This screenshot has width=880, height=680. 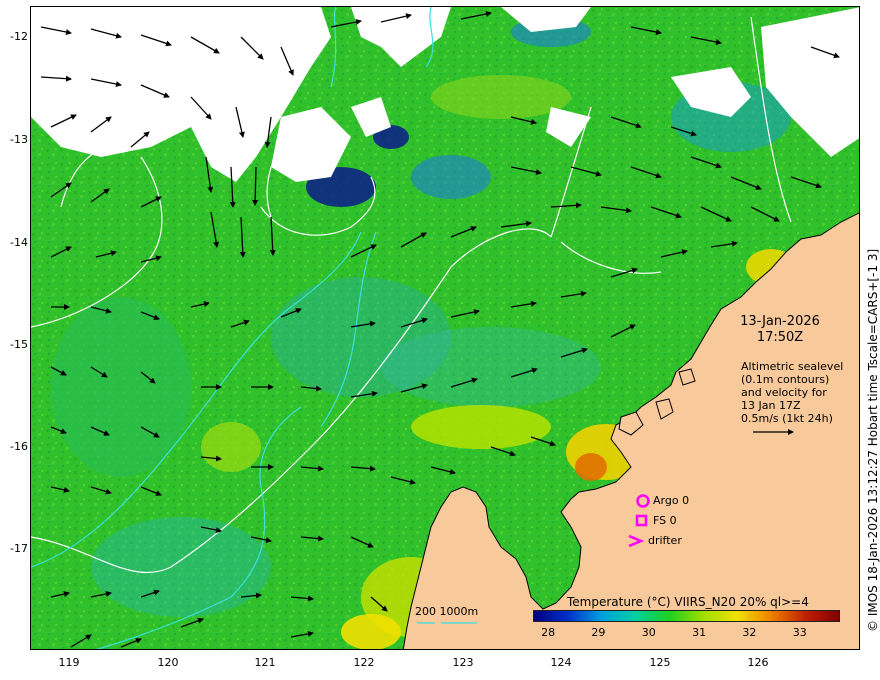 What do you see at coordinates (780, 321) in the screenshot?
I see `timestamp-date: 13-Jan-2026` at bounding box center [780, 321].